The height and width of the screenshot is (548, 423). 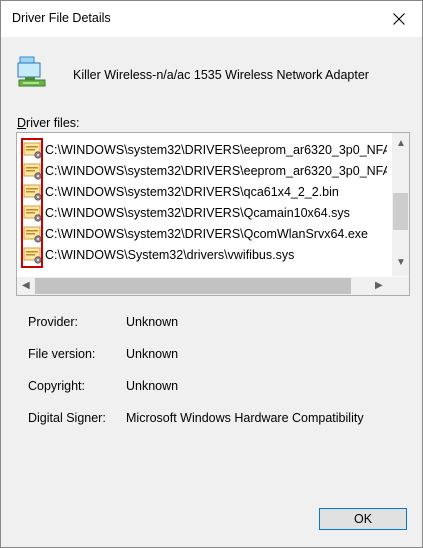 I want to click on driver-files-label-rest: river files:, so click(x=53, y=123).